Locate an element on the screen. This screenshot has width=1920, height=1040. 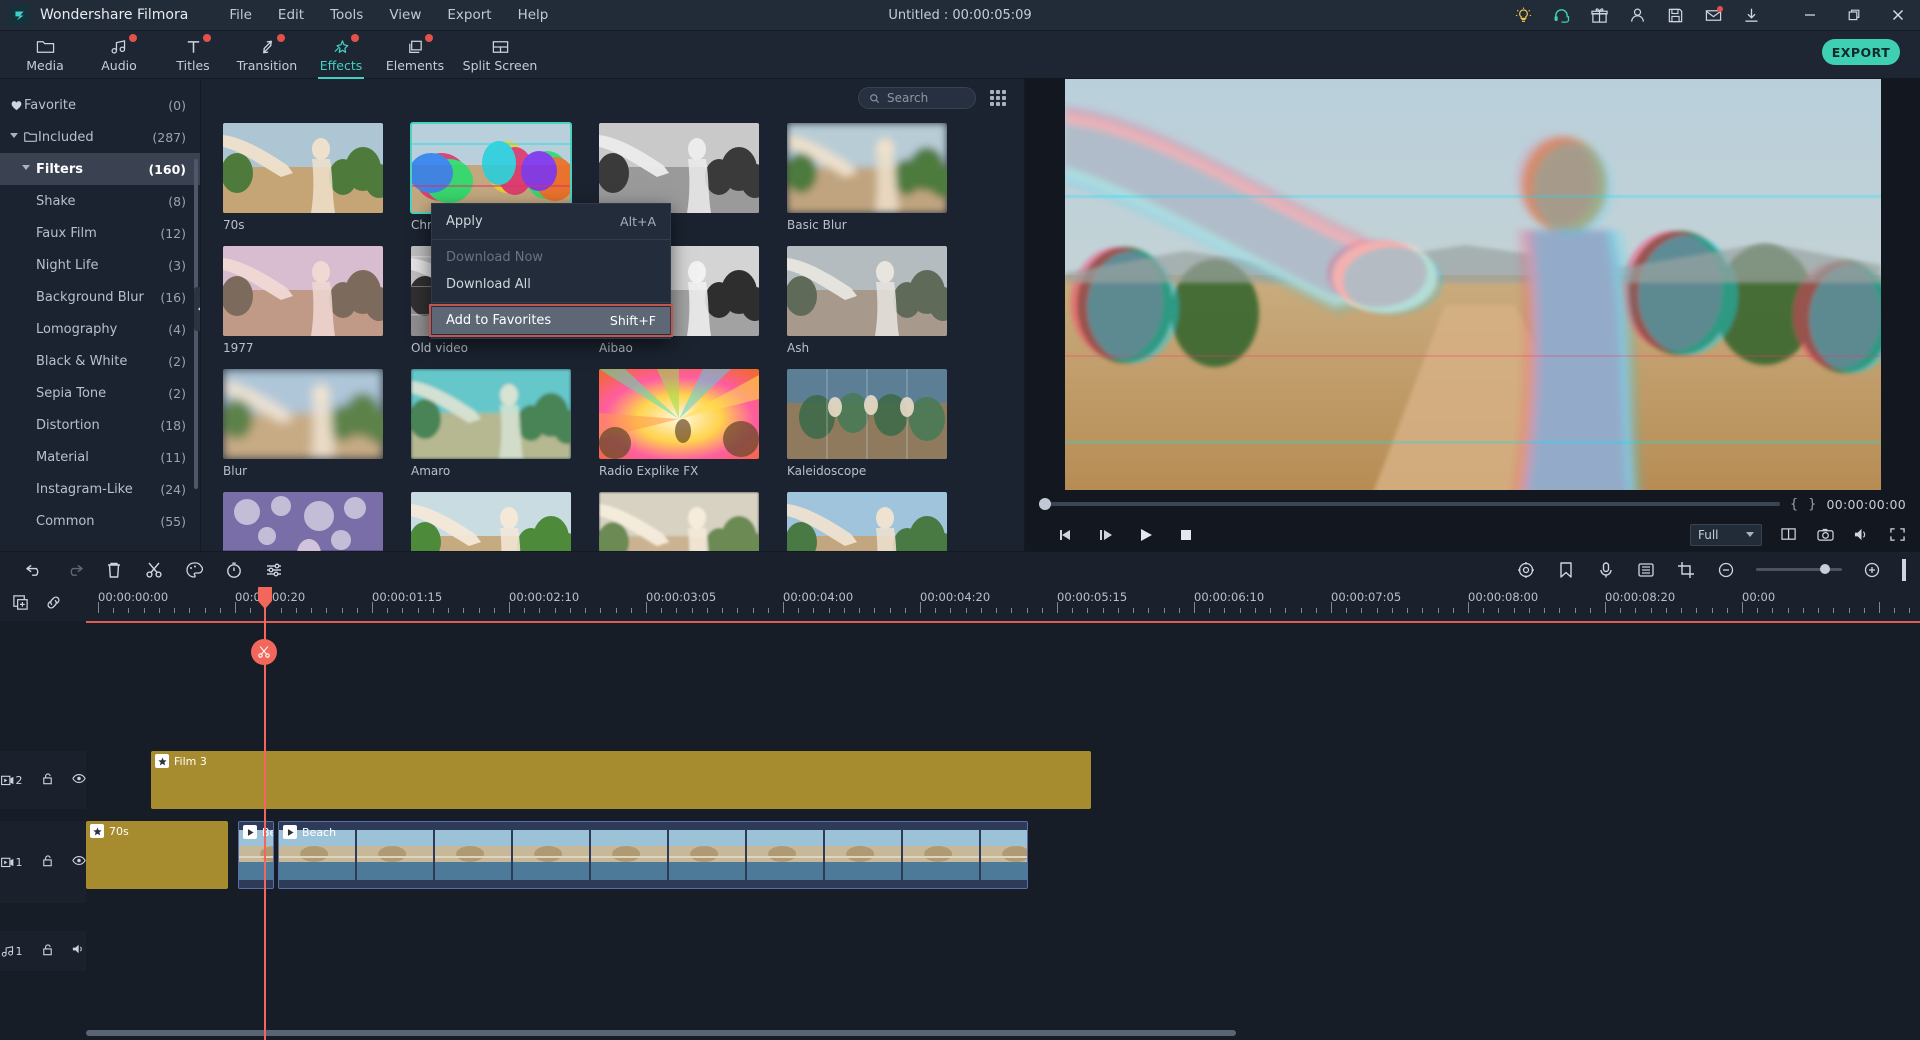
menu-file: File is located at coordinates (240, 15).